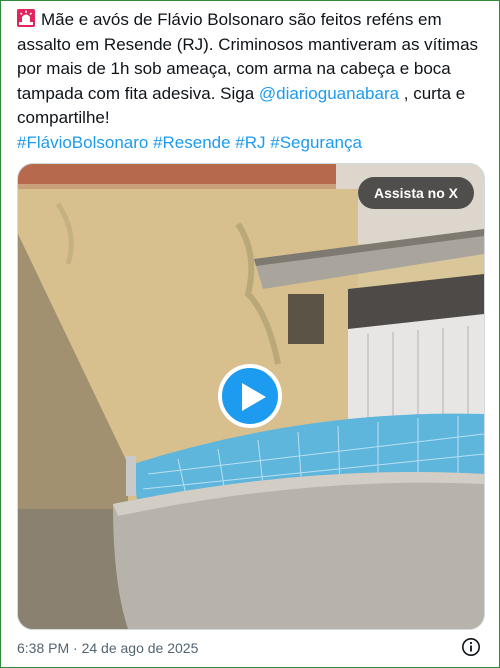 The width and height of the screenshot is (500, 668). I want to click on watch-on-x-button: Assista no X, so click(415, 193).